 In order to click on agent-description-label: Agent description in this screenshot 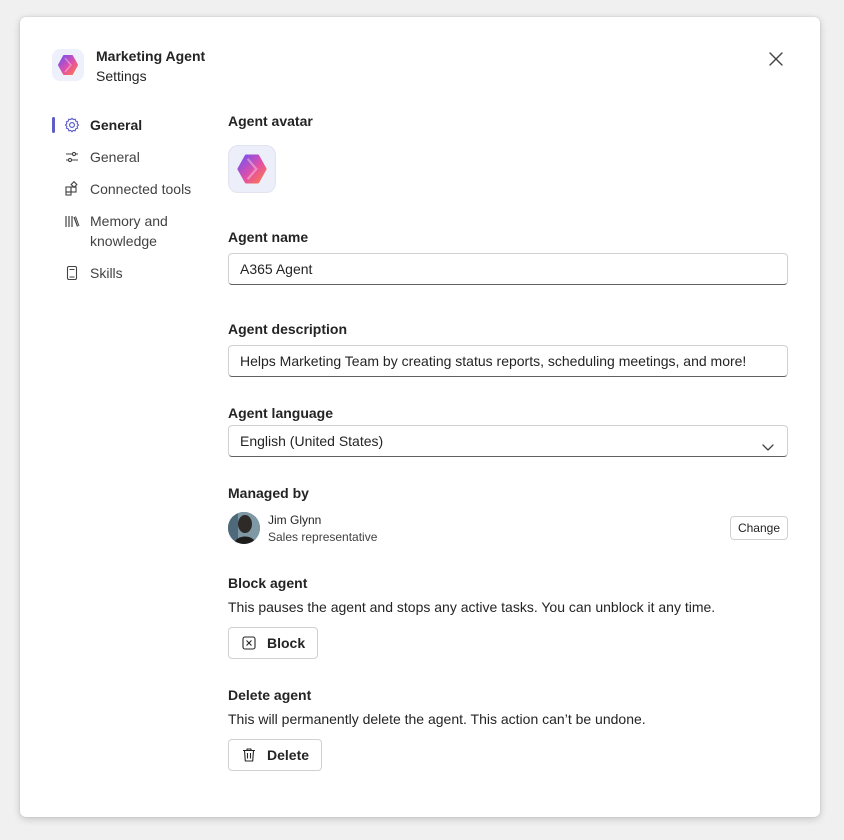, I will do `click(288, 329)`.